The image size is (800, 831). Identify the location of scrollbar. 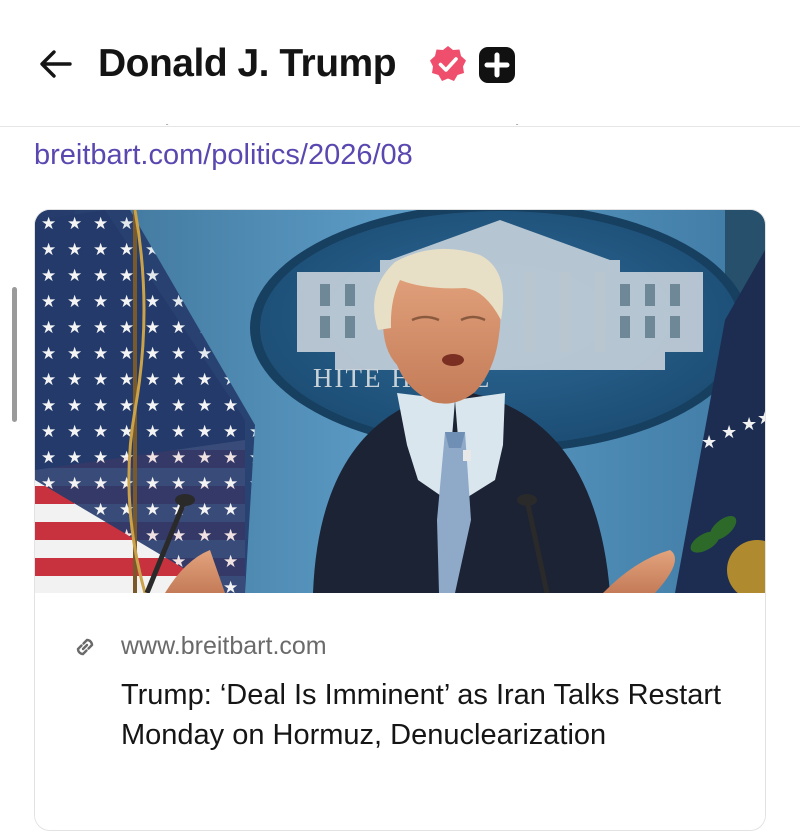
(14, 354).